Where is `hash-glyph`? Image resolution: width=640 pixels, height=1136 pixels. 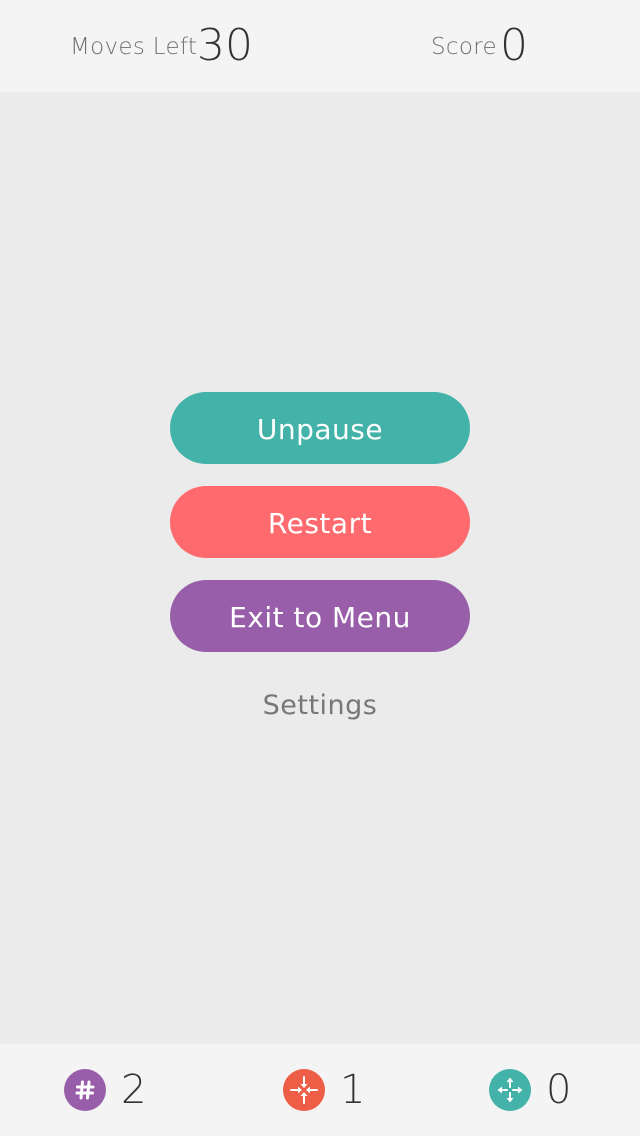 hash-glyph is located at coordinates (85, 1090).